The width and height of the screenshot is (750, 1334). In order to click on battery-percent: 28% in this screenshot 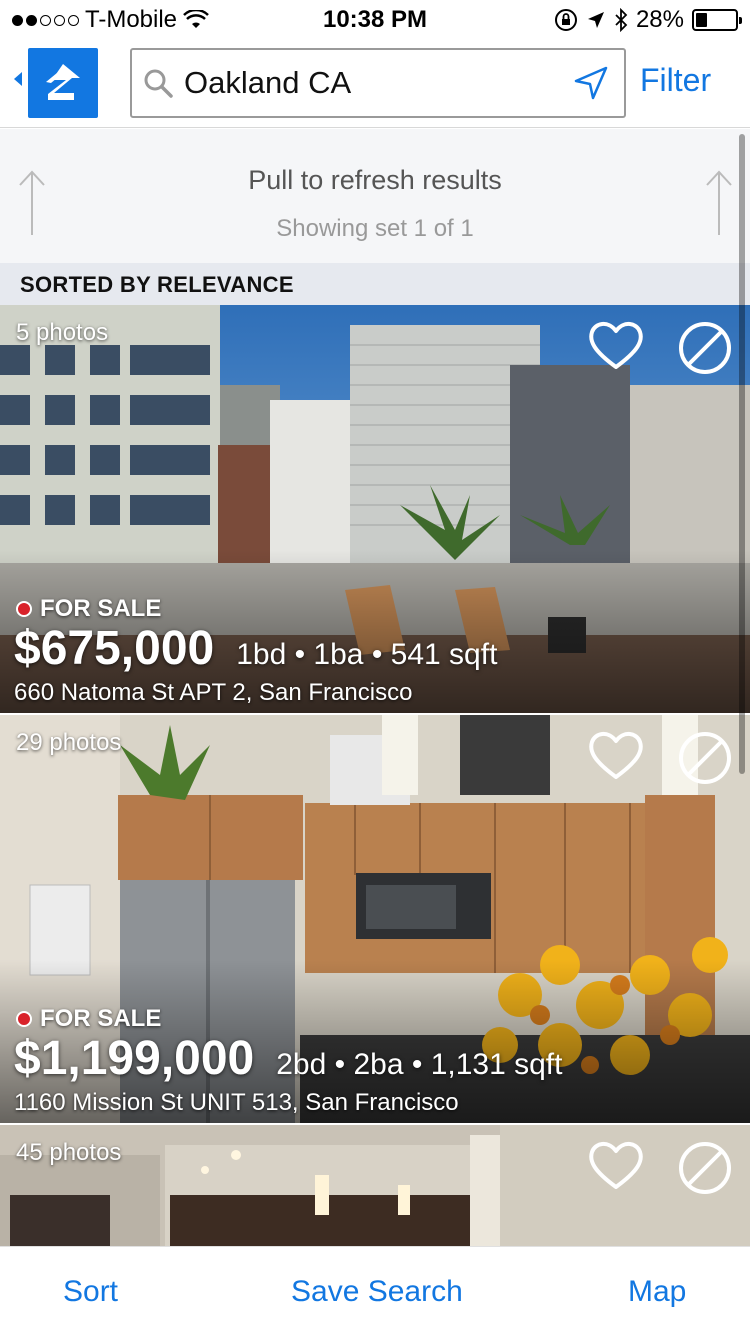, I will do `click(659, 19)`.